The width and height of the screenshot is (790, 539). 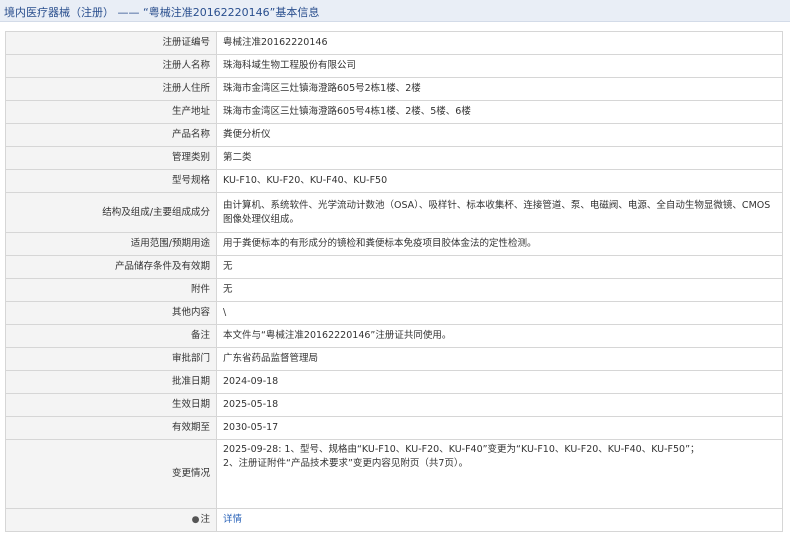 What do you see at coordinates (499, 359) in the screenshot?
I see `row-value: 广东省药品监督管理局` at bounding box center [499, 359].